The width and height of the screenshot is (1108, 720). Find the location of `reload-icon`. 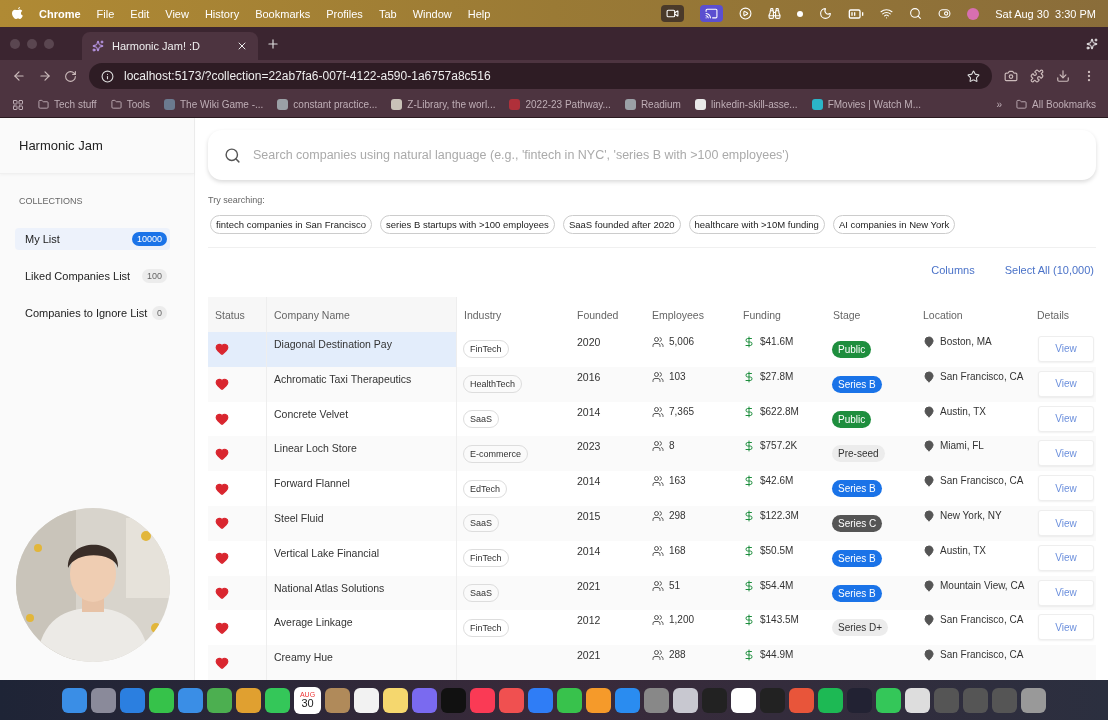

reload-icon is located at coordinates (70, 76).